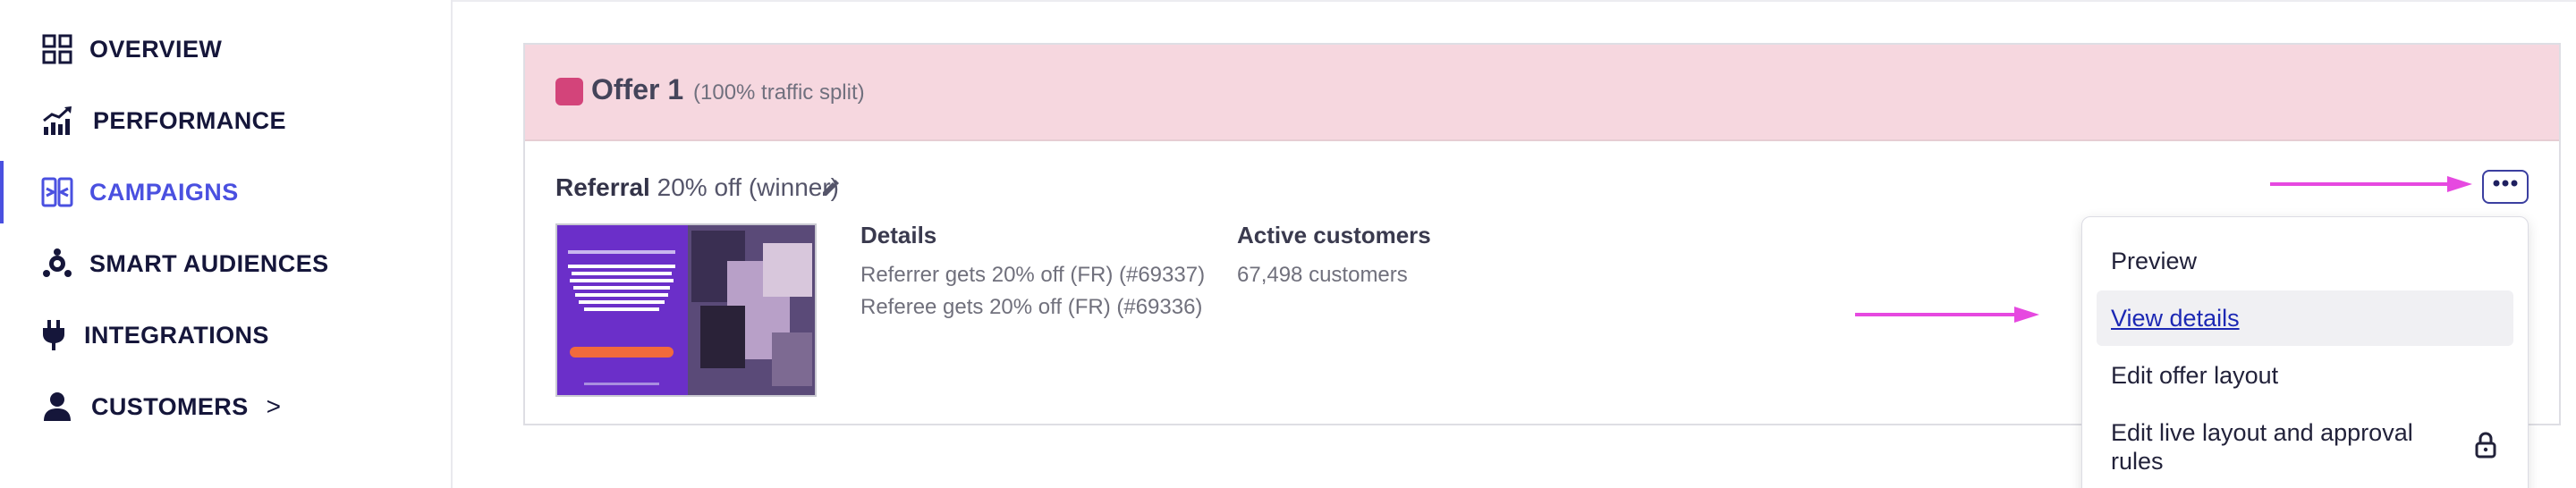 This screenshot has height=488, width=2576. Describe the element at coordinates (748, 187) in the screenshot. I see `referral-subtitle: 20% off (winner)` at that location.